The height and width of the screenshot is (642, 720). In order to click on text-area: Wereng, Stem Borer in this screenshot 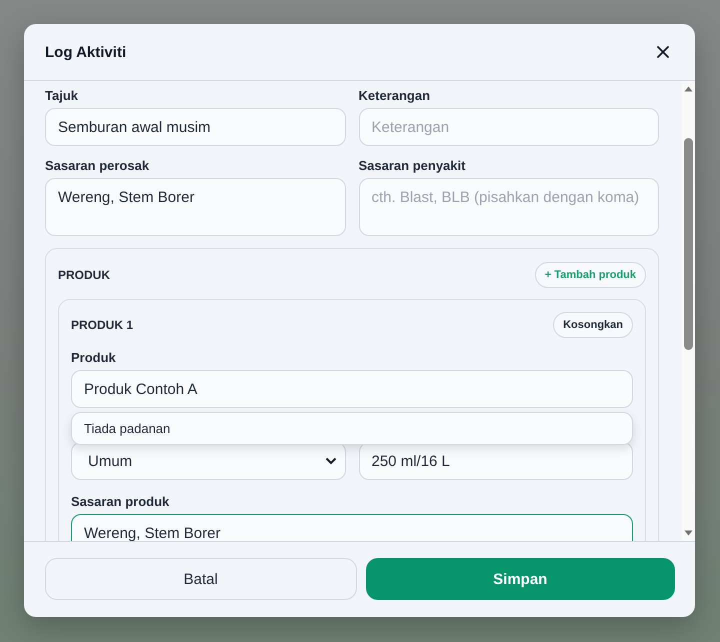, I will do `click(195, 207)`.